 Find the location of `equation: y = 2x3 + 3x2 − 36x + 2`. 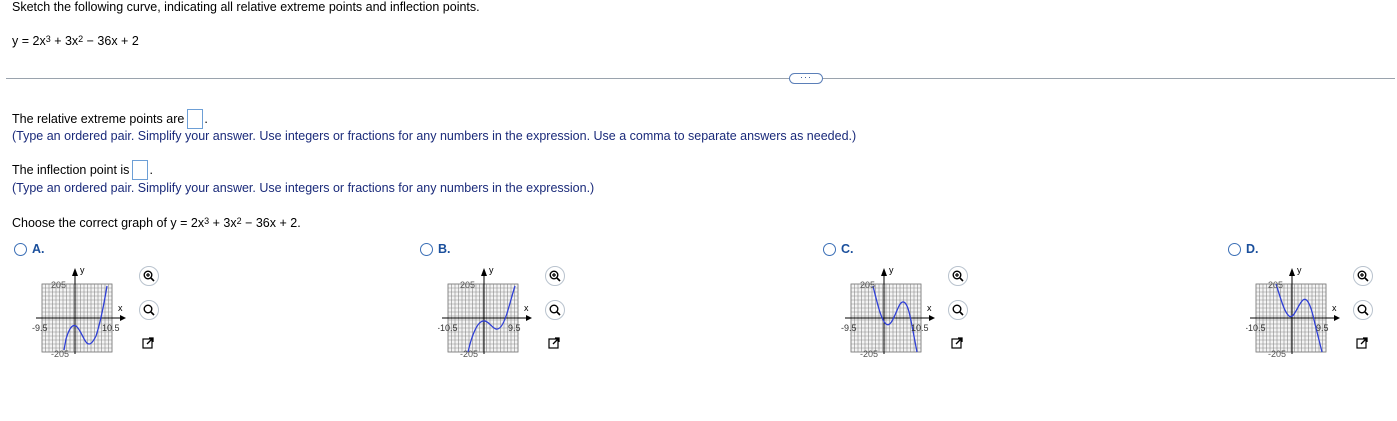

equation: y = 2x3 + 3x2 − 36x + 2 is located at coordinates (75, 41).